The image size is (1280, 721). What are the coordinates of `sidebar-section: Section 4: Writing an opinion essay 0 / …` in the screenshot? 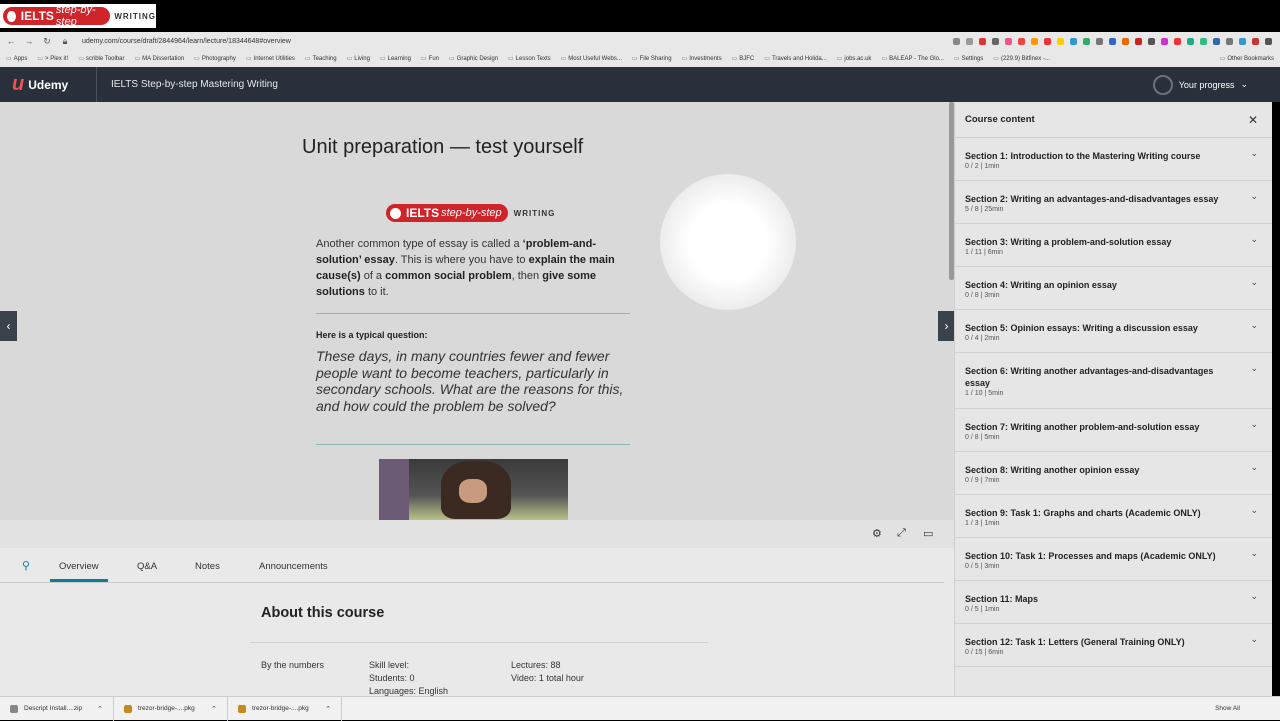 It's located at (1113, 288).